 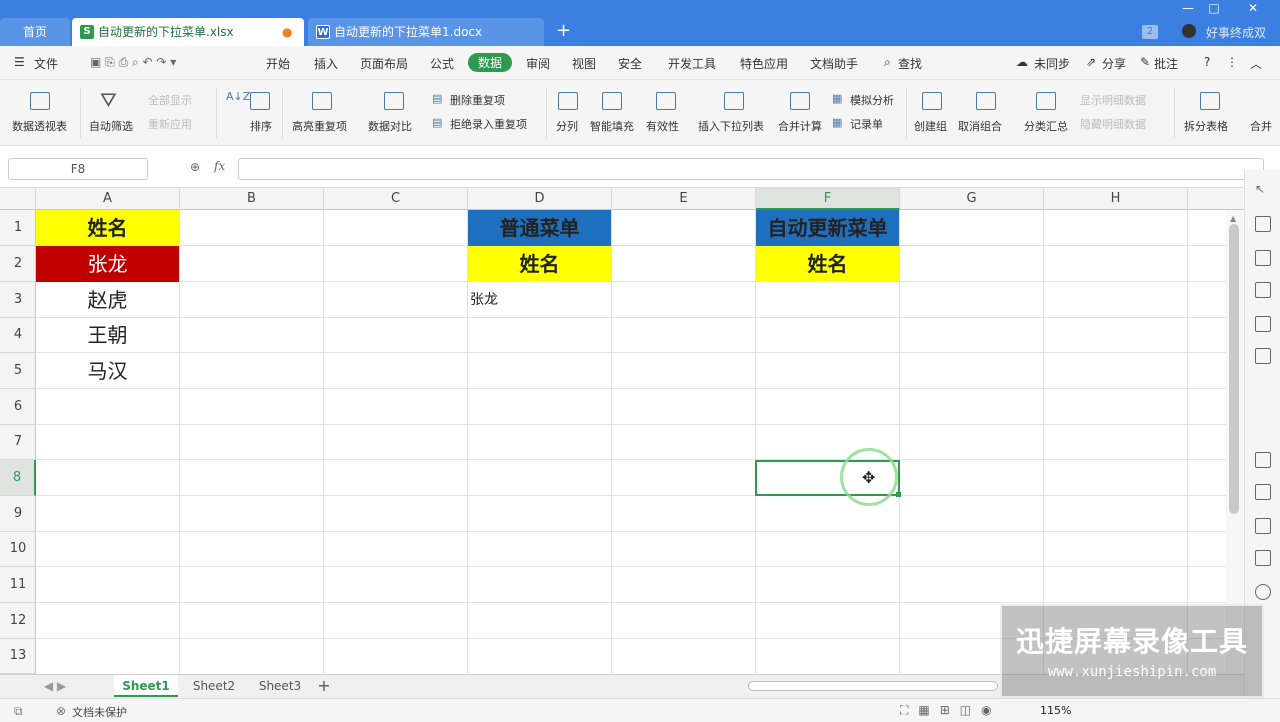 What do you see at coordinates (1214, 9) in the screenshot?
I see `maximize-icon: □` at bounding box center [1214, 9].